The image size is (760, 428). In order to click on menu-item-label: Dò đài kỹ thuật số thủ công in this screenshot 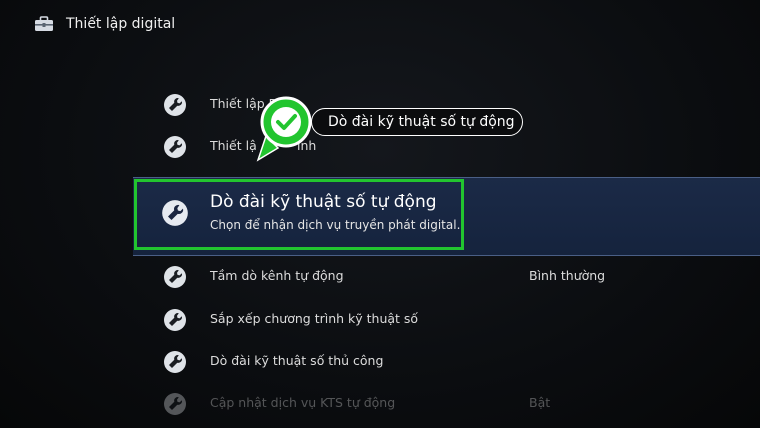, I will do `click(297, 360)`.